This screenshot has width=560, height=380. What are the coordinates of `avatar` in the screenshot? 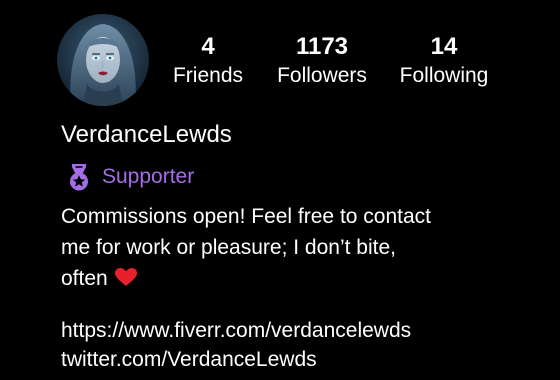 It's located at (103, 60).